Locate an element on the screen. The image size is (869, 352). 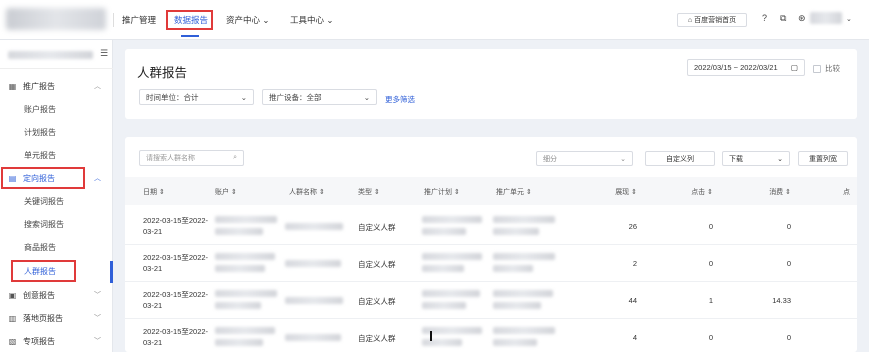
chevron-up-icon: ︿ is located at coordinates (97, 178).